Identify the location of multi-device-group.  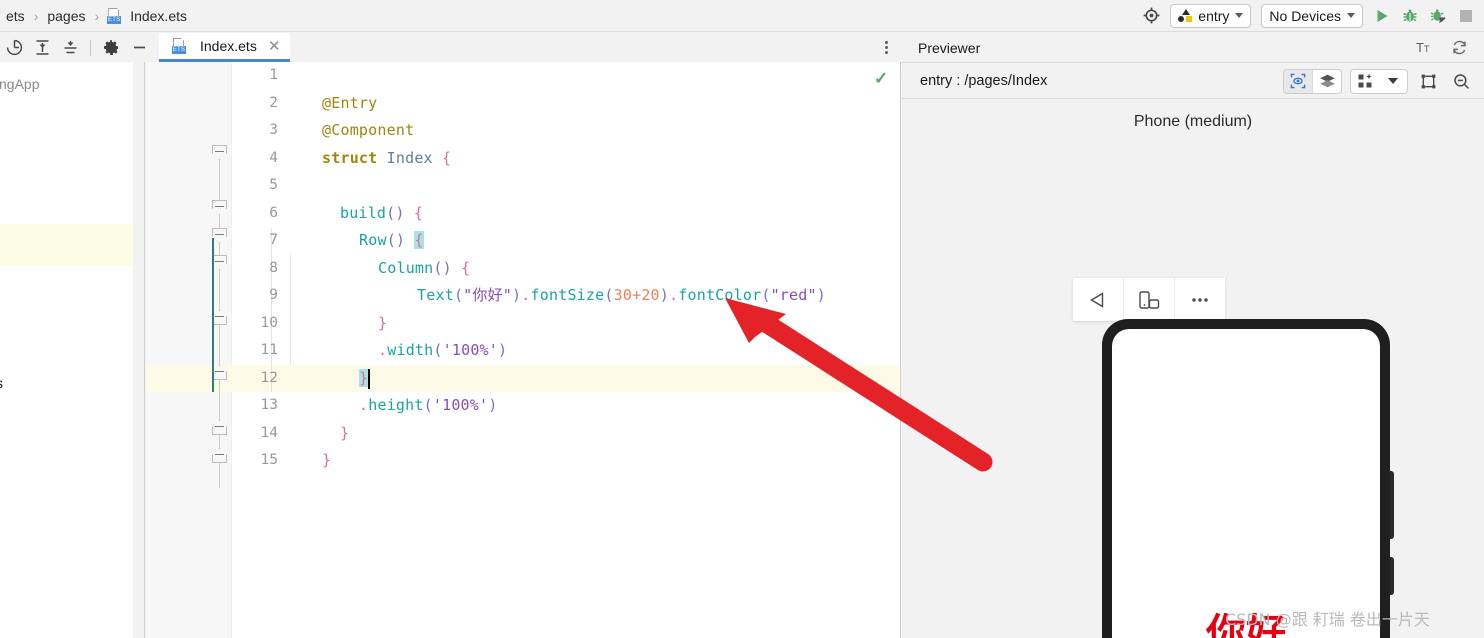
(1379, 81).